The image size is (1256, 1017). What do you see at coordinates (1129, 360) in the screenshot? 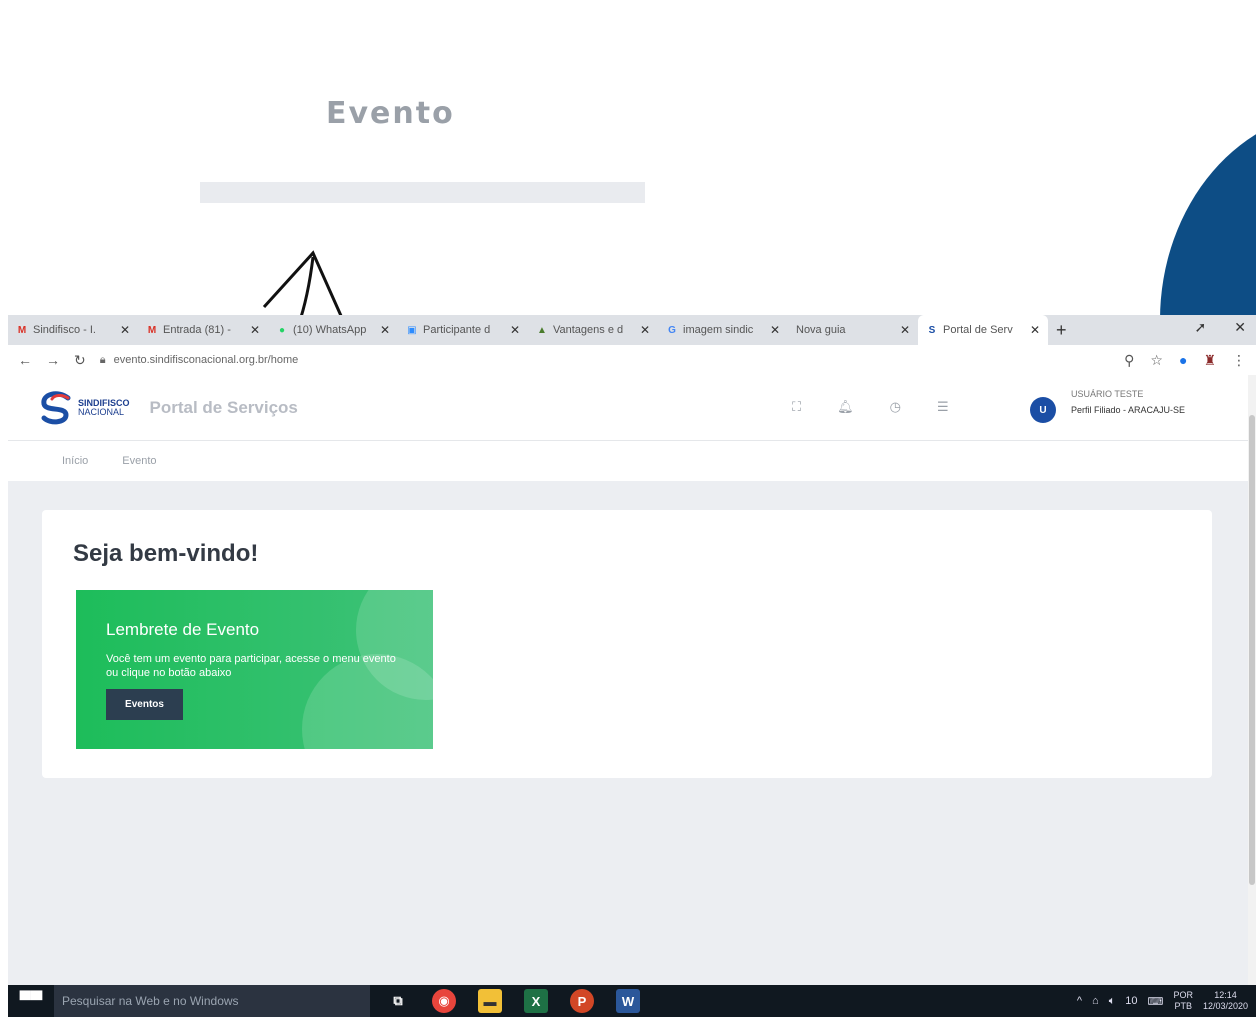
I see `search-icon: ⚲` at bounding box center [1129, 360].